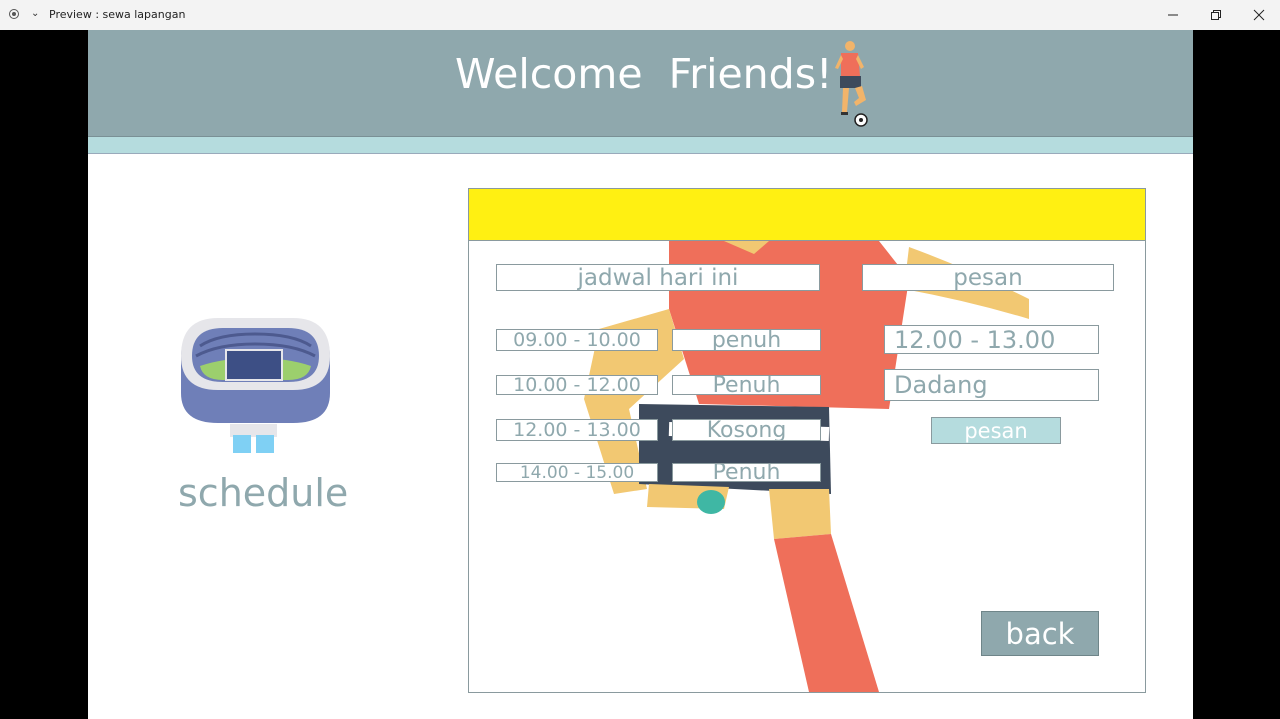 Image resolution: width=1280 pixels, height=719 pixels. I want to click on schedule-label: schedule, so click(263, 493).